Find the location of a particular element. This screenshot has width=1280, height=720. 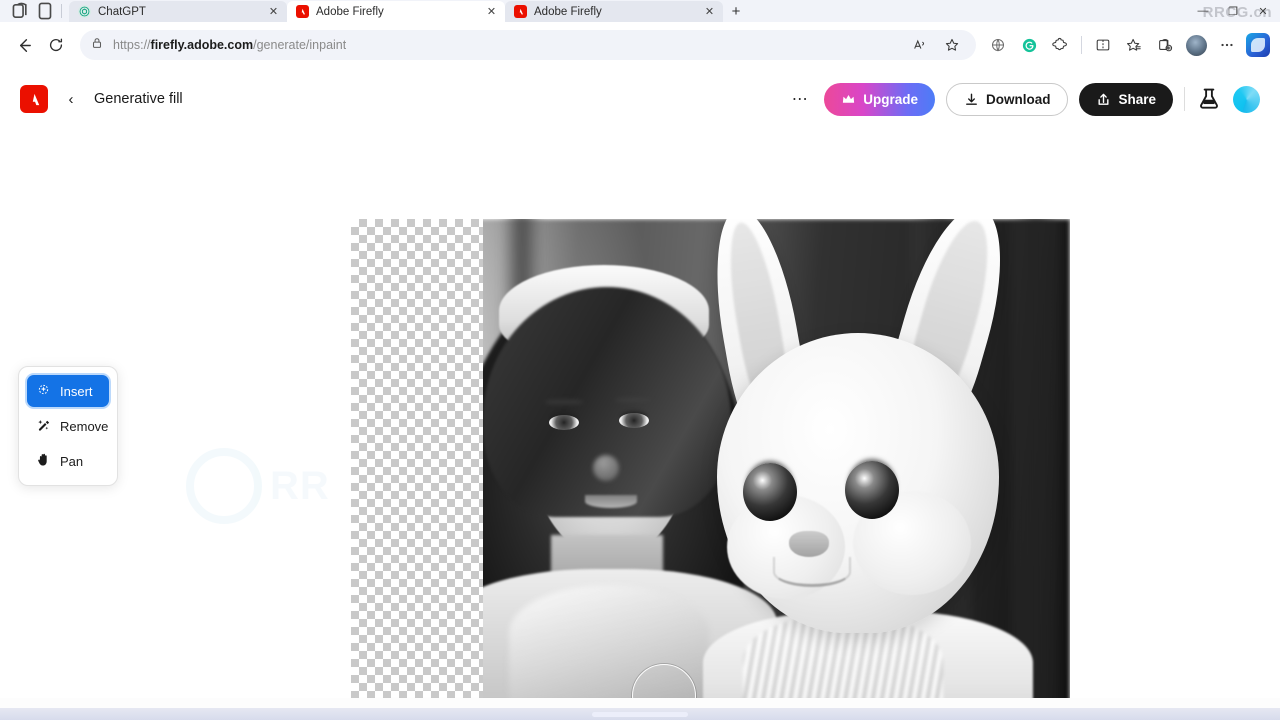

collections-add-icon is located at coordinates (1165, 45).